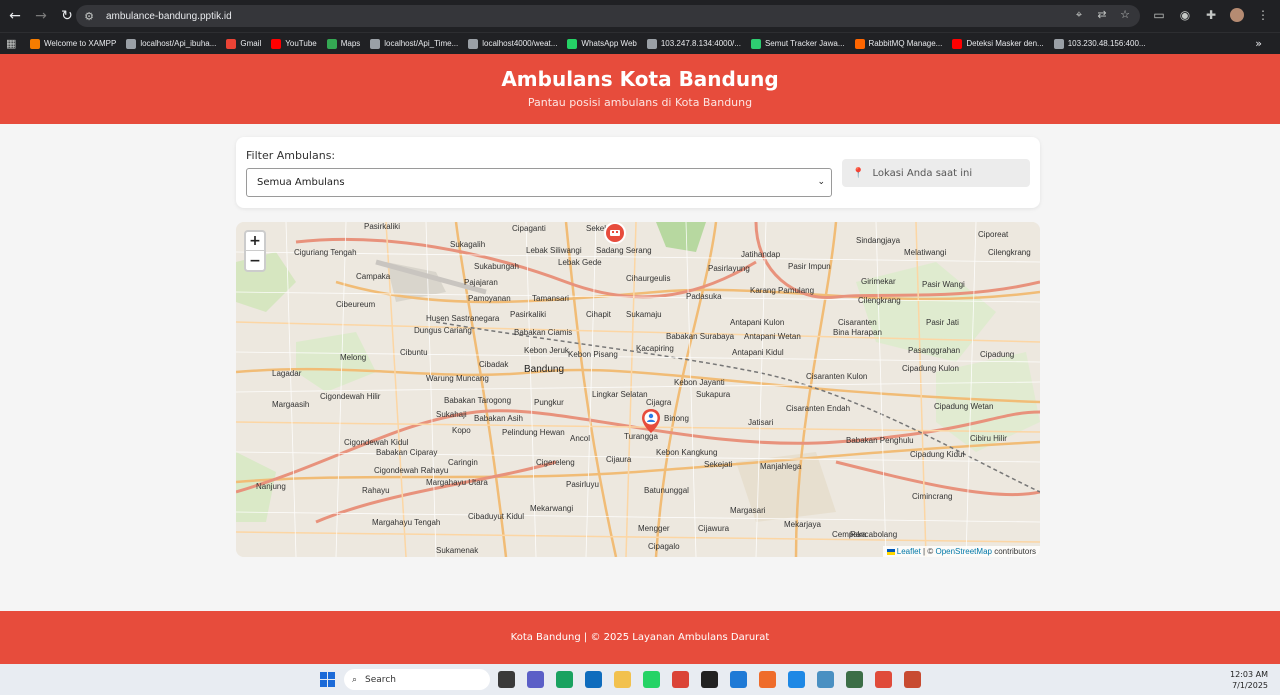 This screenshot has width=1280, height=695. I want to click on map-place-label: Sukamaju, so click(644, 314).